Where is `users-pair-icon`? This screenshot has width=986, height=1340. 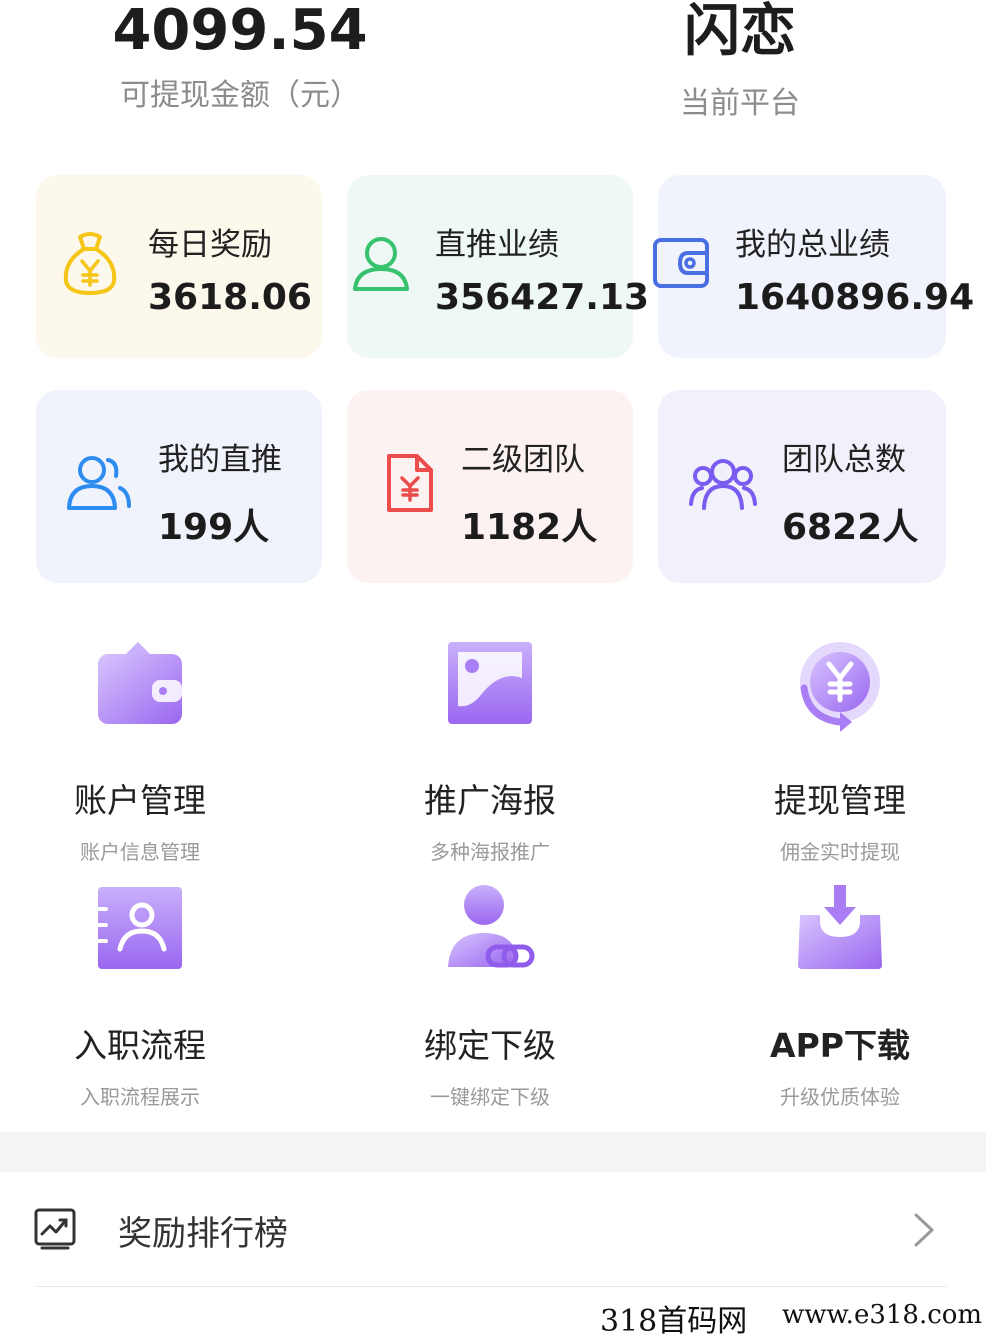
users-pair-icon is located at coordinates (99, 485).